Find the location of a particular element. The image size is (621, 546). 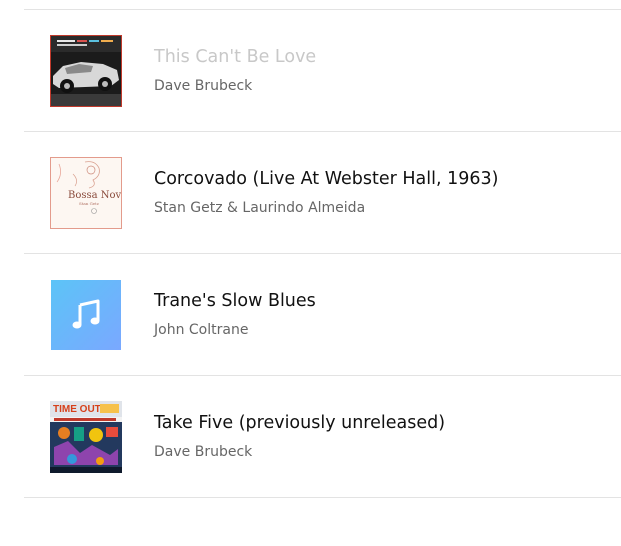

bossa-nova-album-art: Bossa Nova Stan Getz is located at coordinates (86, 193).